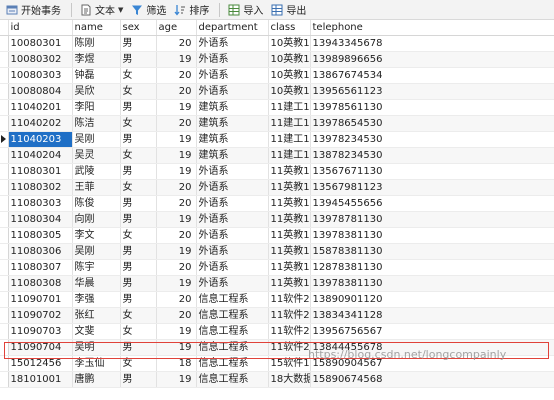 Image resolution: width=554 pixels, height=400 pixels. Describe the element at coordinates (96, 107) in the screenshot. I see `table-cell-name: 李阳` at that location.